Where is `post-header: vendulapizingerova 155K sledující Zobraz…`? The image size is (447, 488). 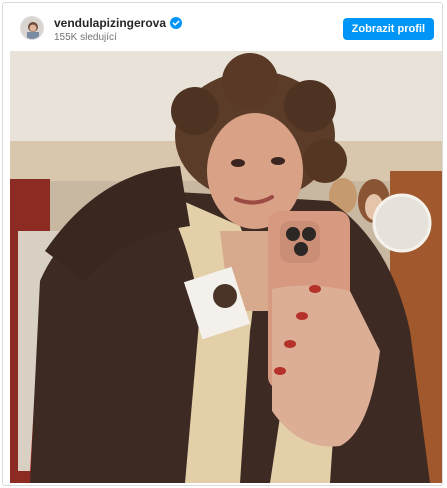 post-header: vendulapizingerova 155K sledující Zobraz… is located at coordinates (222, 26).